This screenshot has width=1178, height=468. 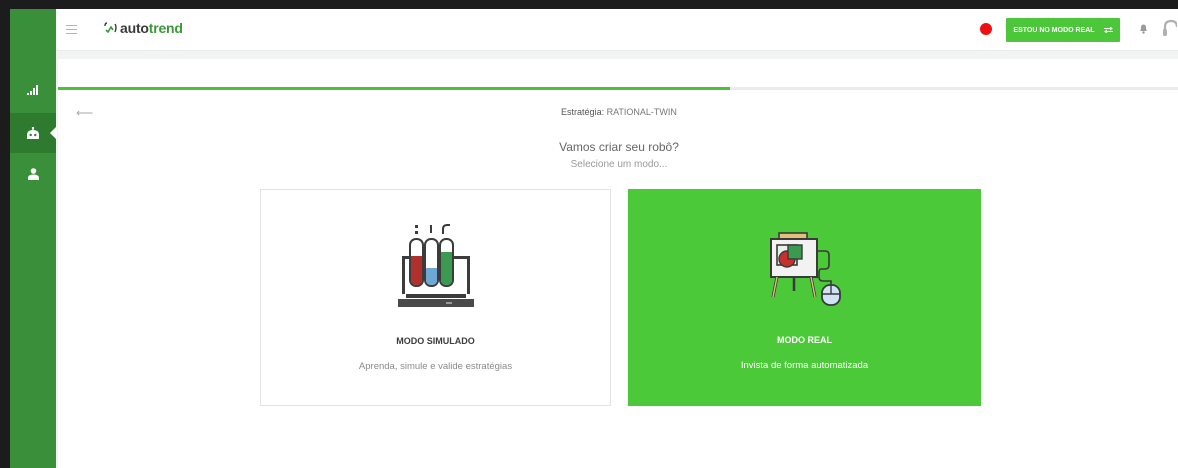 I want to click on strategy-line: Estratégia: RATIONAL-TWIN, so click(x=618, y=112).